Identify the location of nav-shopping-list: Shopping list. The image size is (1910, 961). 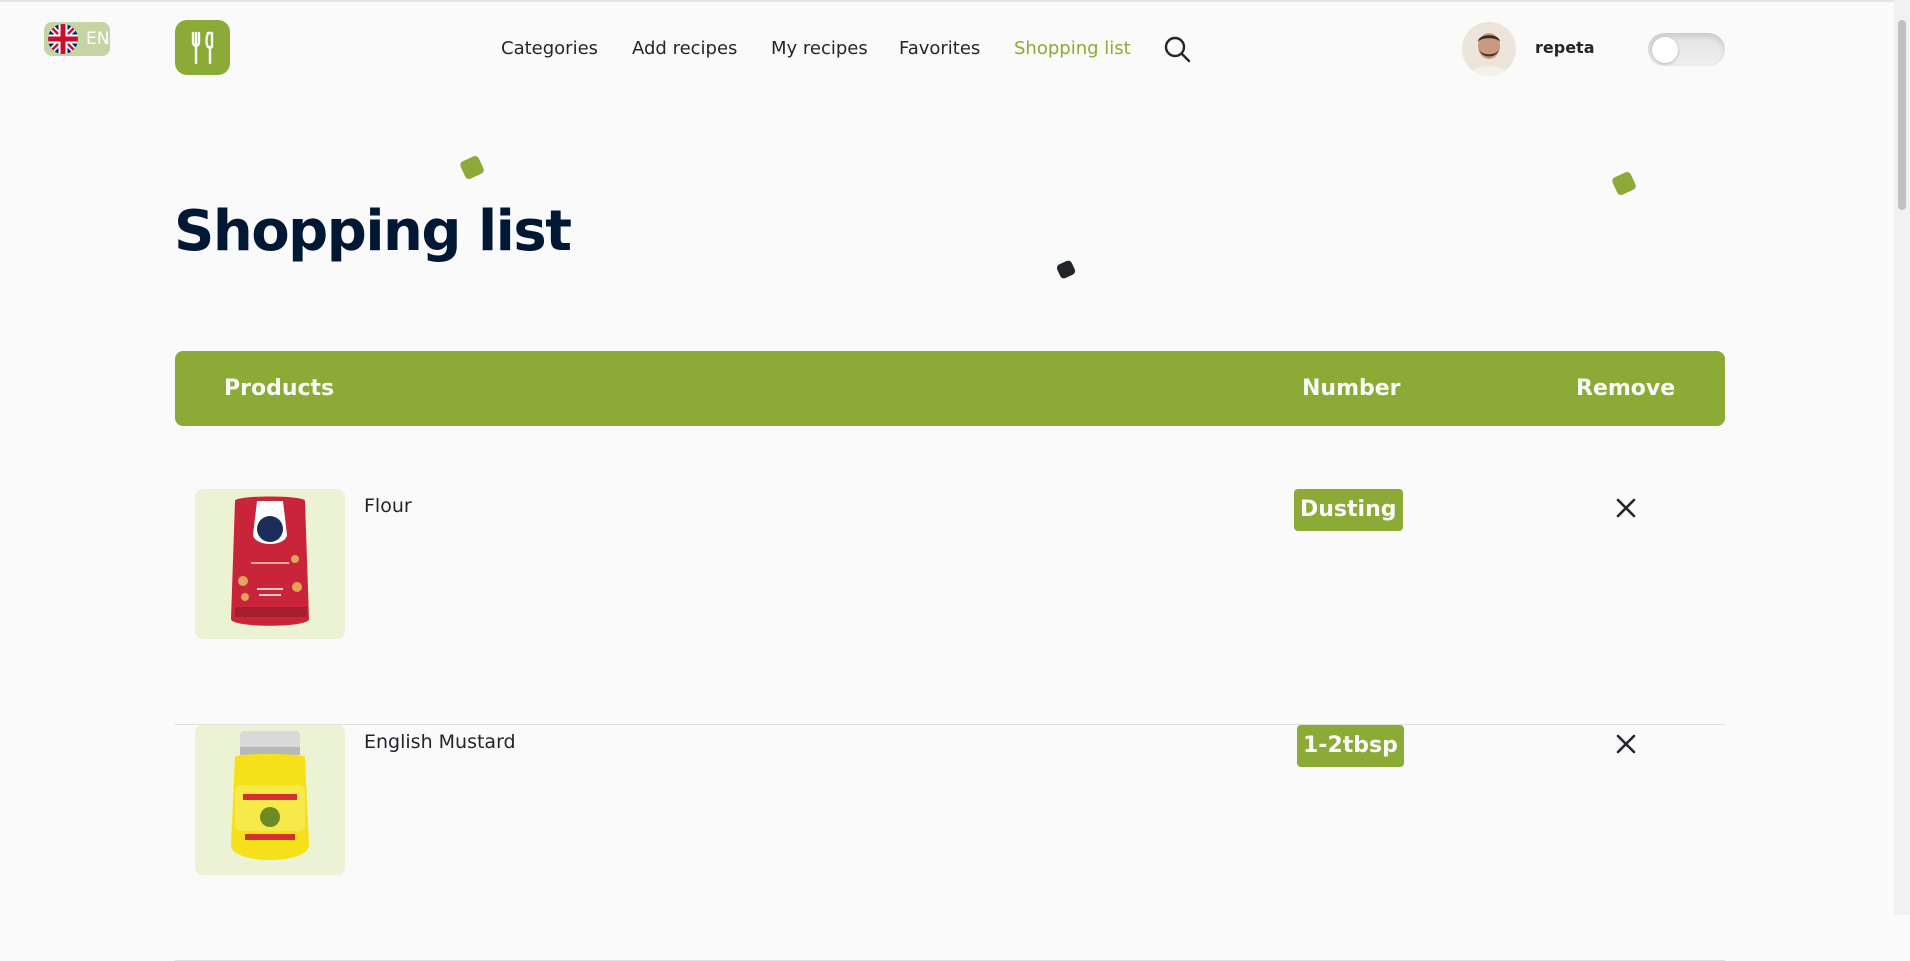
(1072, 49).